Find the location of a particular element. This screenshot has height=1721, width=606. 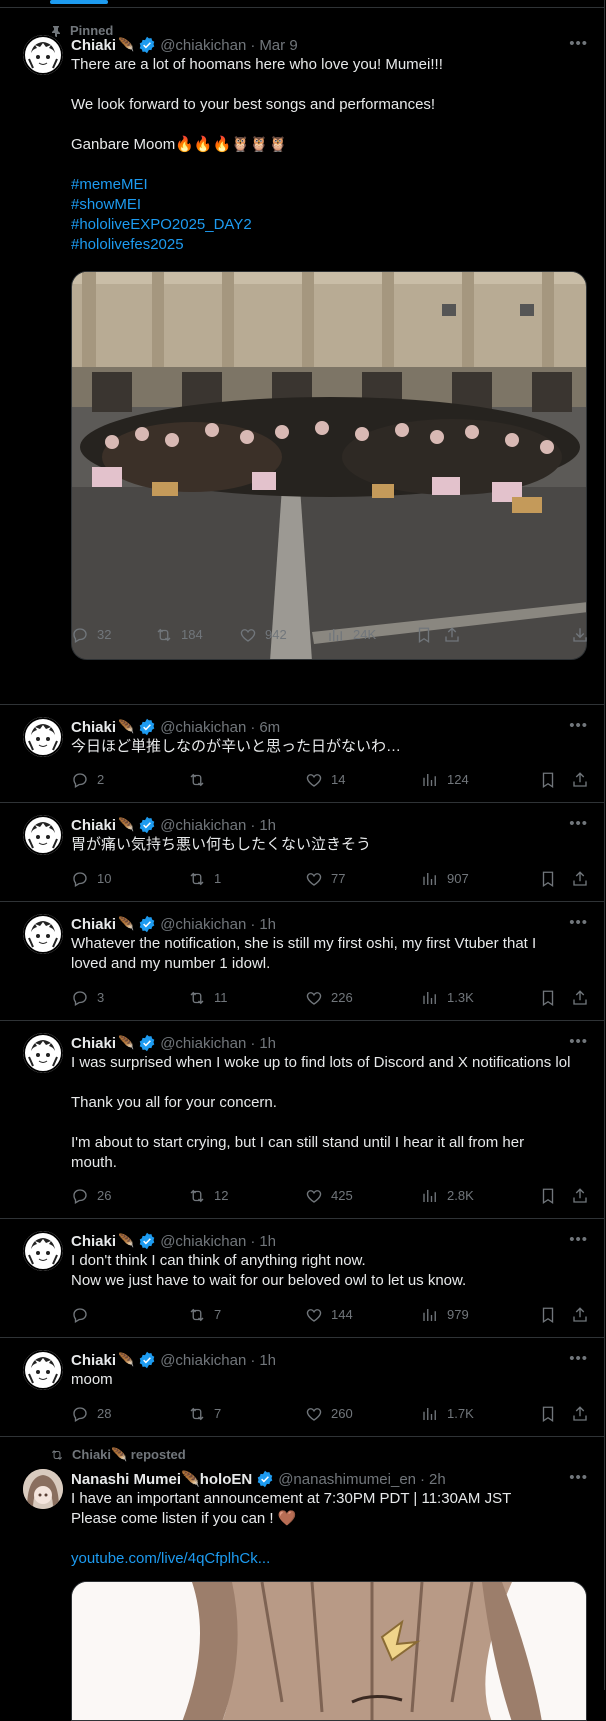

views-button: 979 is located at coordinates (445, 1315).